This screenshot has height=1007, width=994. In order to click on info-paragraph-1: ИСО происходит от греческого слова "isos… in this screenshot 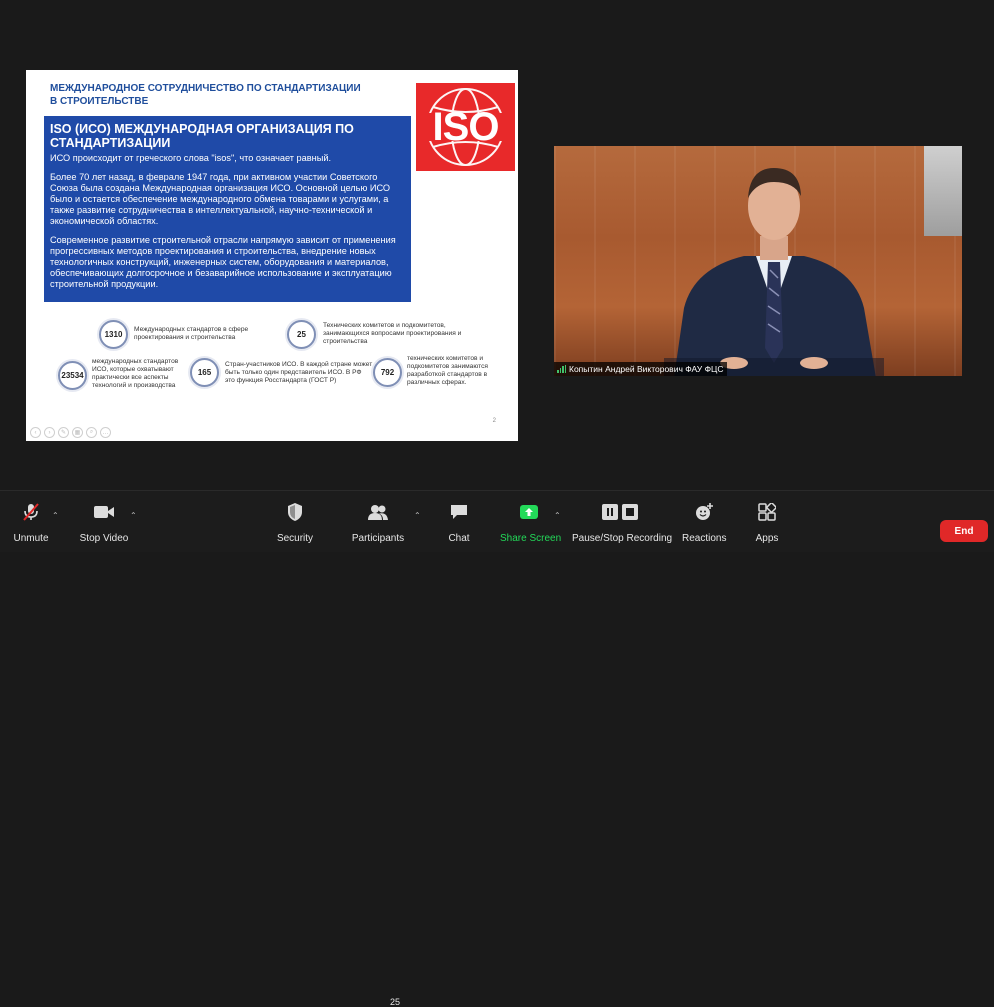, I will do `click(191, 158)`.